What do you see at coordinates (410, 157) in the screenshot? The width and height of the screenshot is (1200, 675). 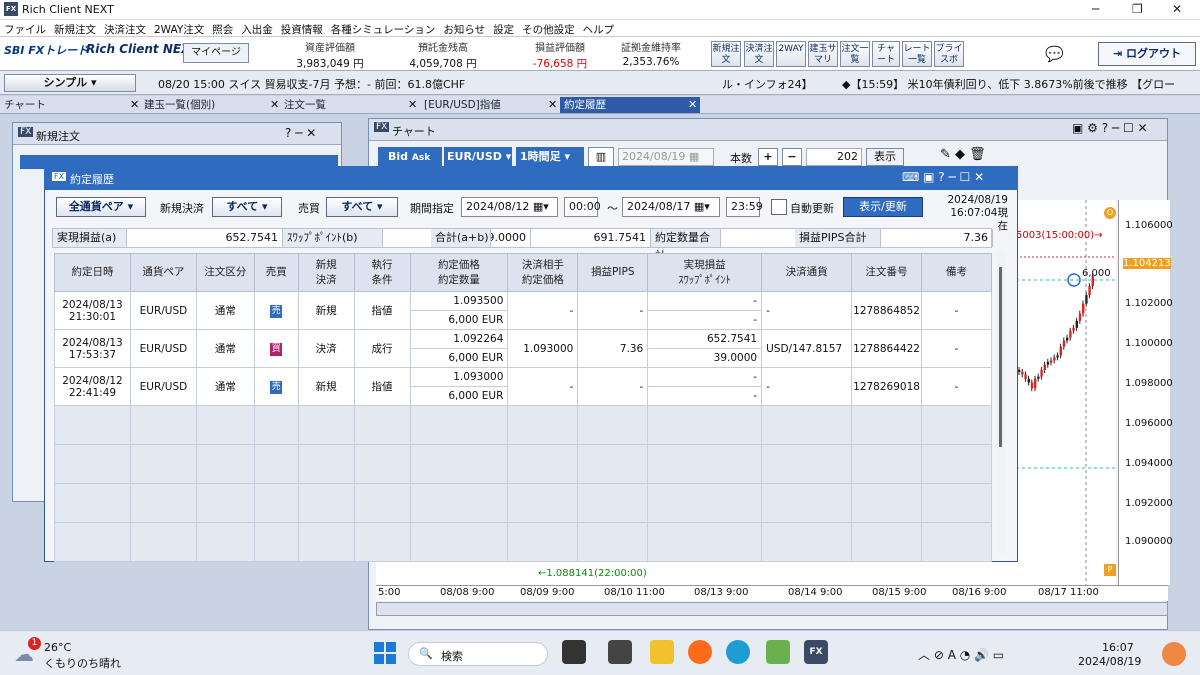 I see `bid-ask-toggle: Bid Ask` at bounding box center [410, 157].